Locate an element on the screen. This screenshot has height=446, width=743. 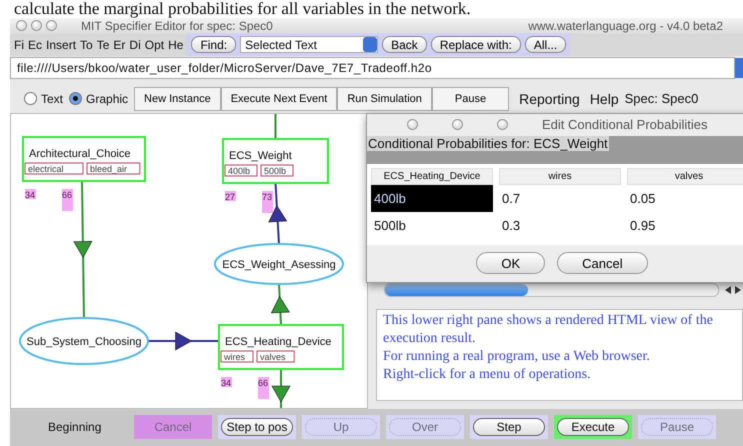
menu-item: Er is located at coordinates (119, 45).